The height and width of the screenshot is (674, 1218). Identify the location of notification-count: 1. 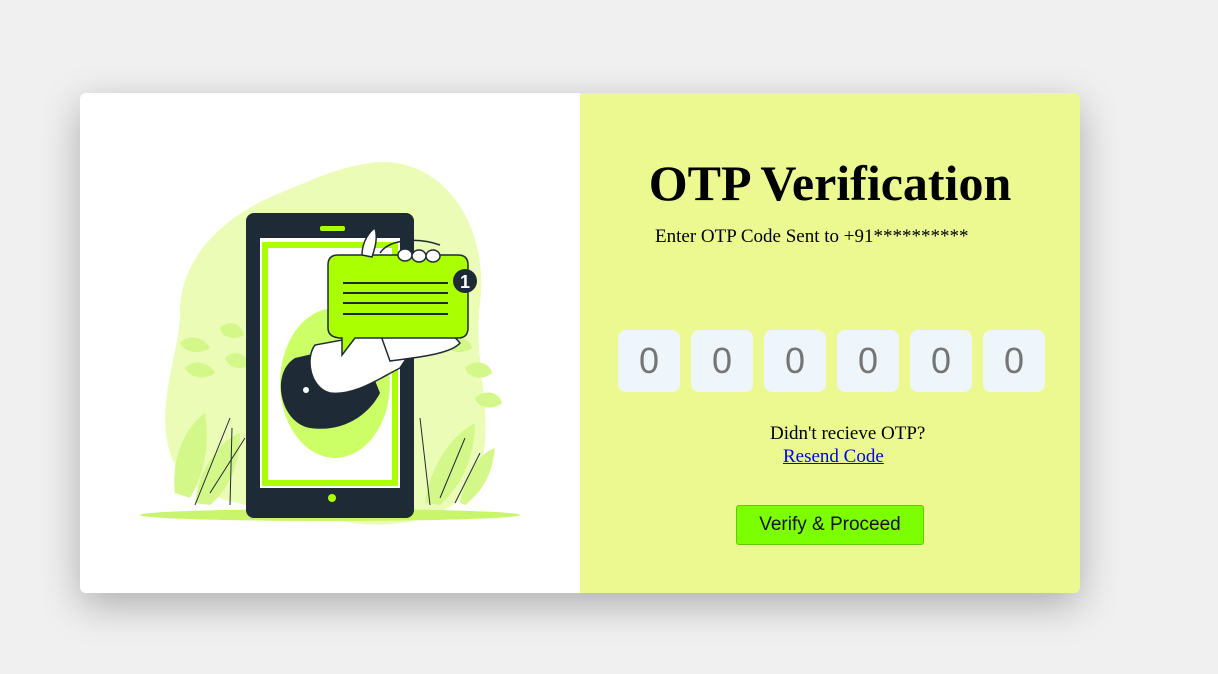
(465, 282).